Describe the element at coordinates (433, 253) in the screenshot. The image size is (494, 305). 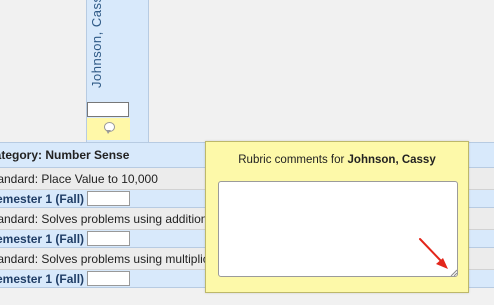
I see `red-arrow-annotation` at that location.